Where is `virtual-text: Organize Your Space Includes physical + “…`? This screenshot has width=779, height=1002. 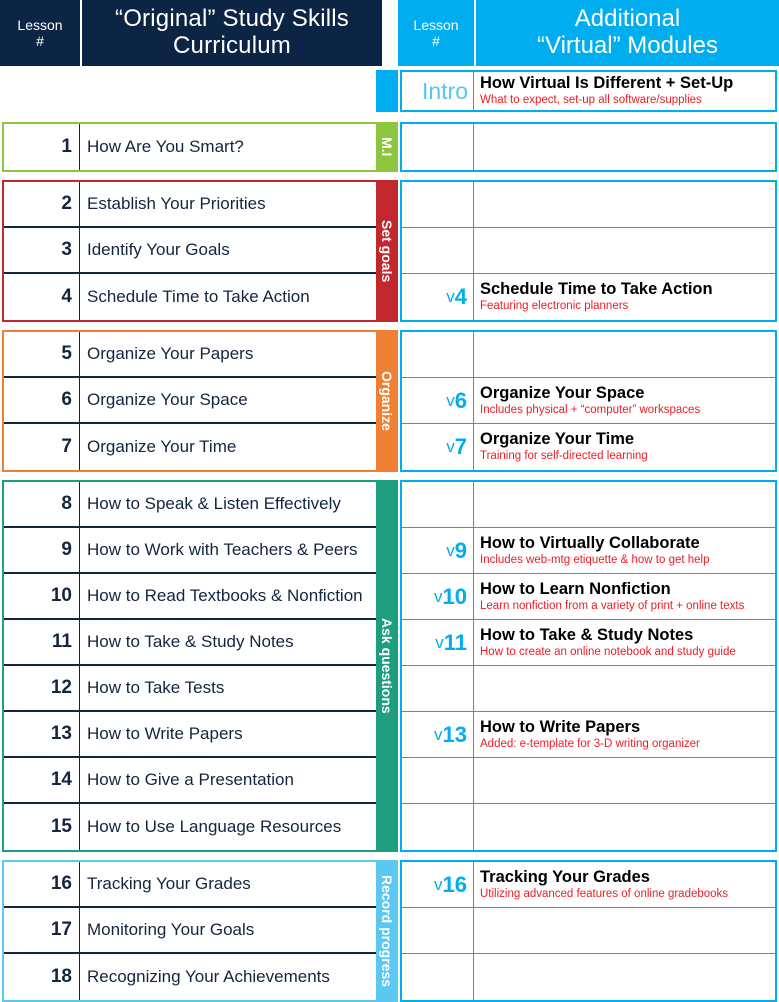 virtual-text: Organize Your Space Includes physical + “… is located at coordinates (624, 400).